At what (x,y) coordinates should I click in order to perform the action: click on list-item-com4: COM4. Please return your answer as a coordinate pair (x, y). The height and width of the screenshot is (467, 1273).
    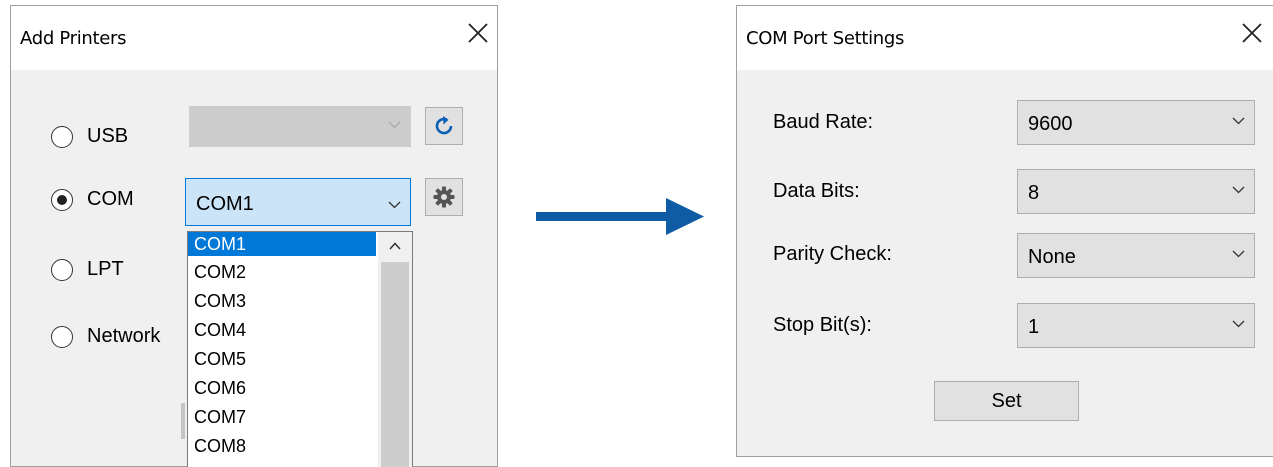
    Looking at the image, I should click on (282, 330).